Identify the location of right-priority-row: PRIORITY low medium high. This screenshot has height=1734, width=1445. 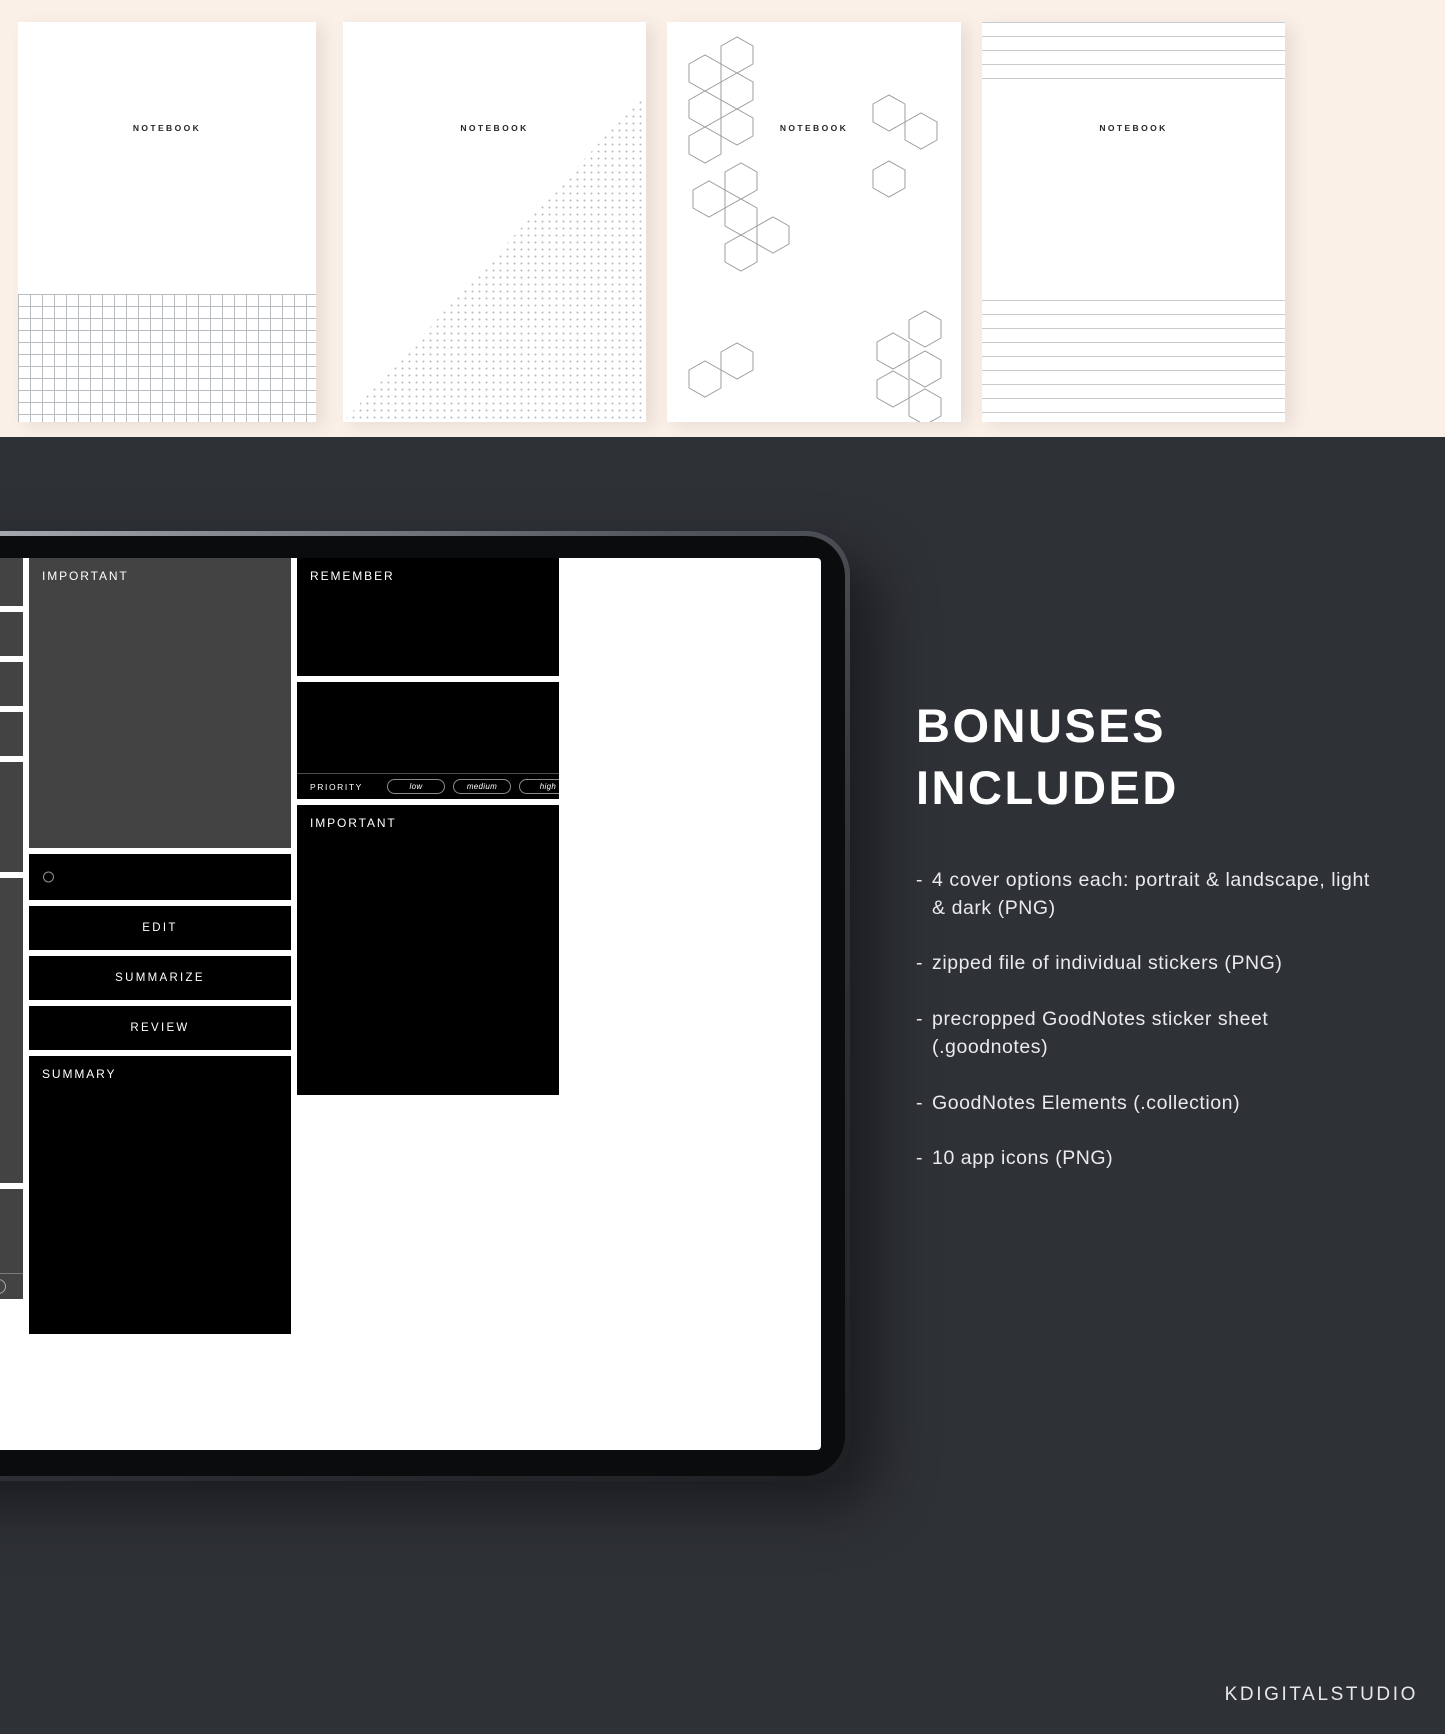
(437, 786).